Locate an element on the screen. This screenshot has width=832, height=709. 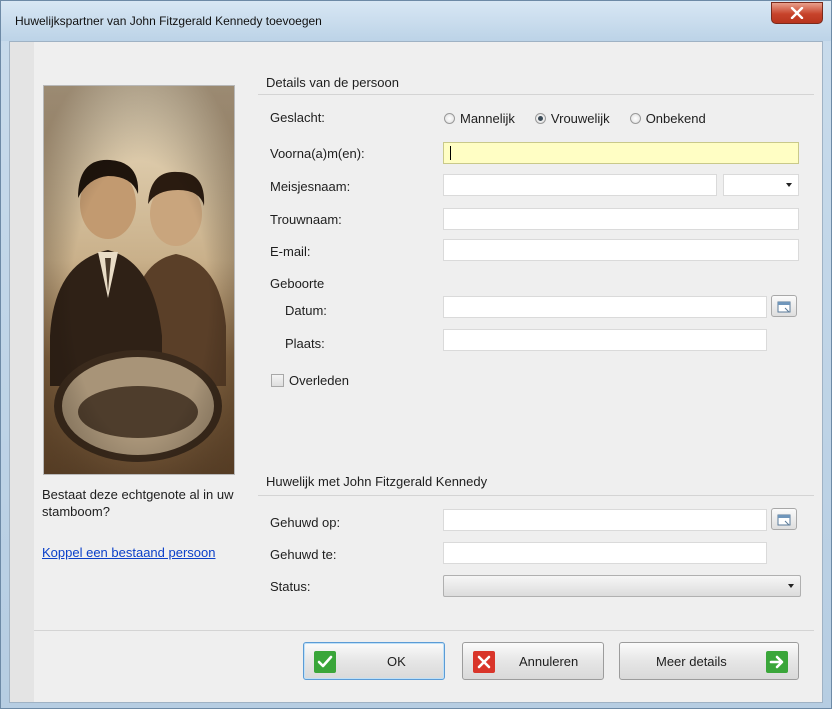
first-names-label: Voorna(a)m(en): is located at coordinates (317, 153).